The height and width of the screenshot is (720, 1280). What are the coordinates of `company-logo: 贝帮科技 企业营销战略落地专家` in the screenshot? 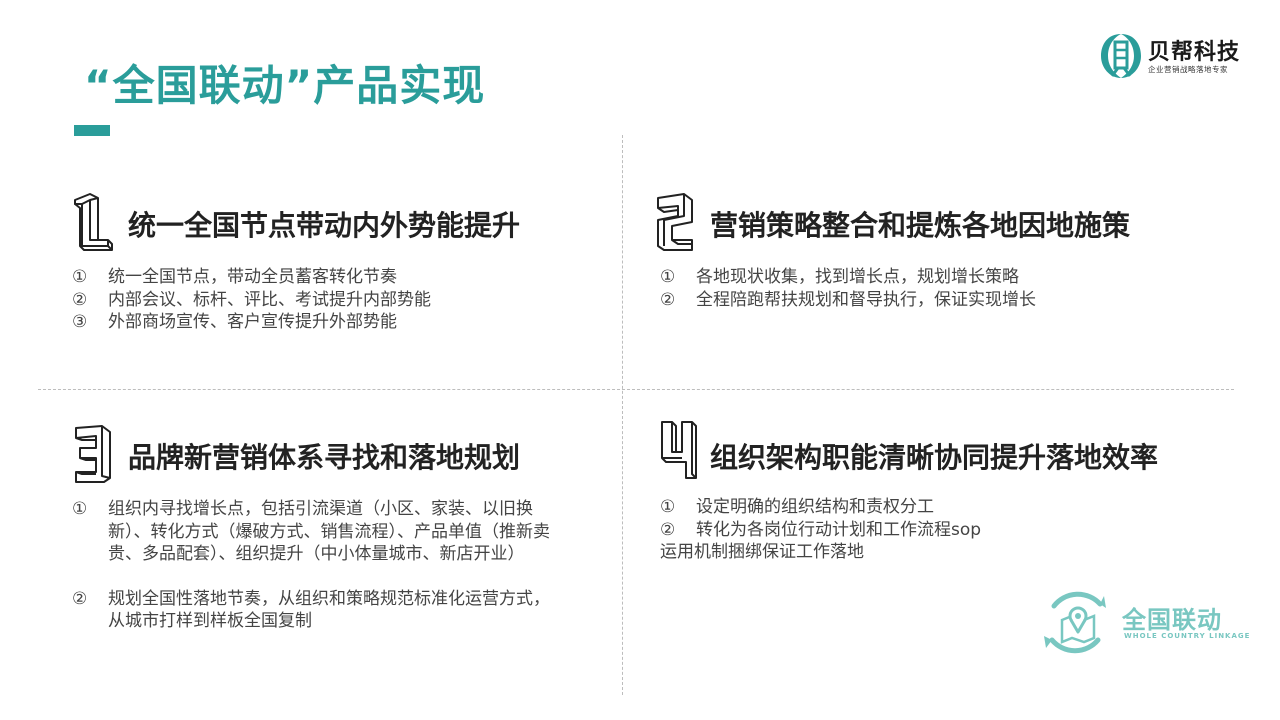 It's located at (1173, 57).